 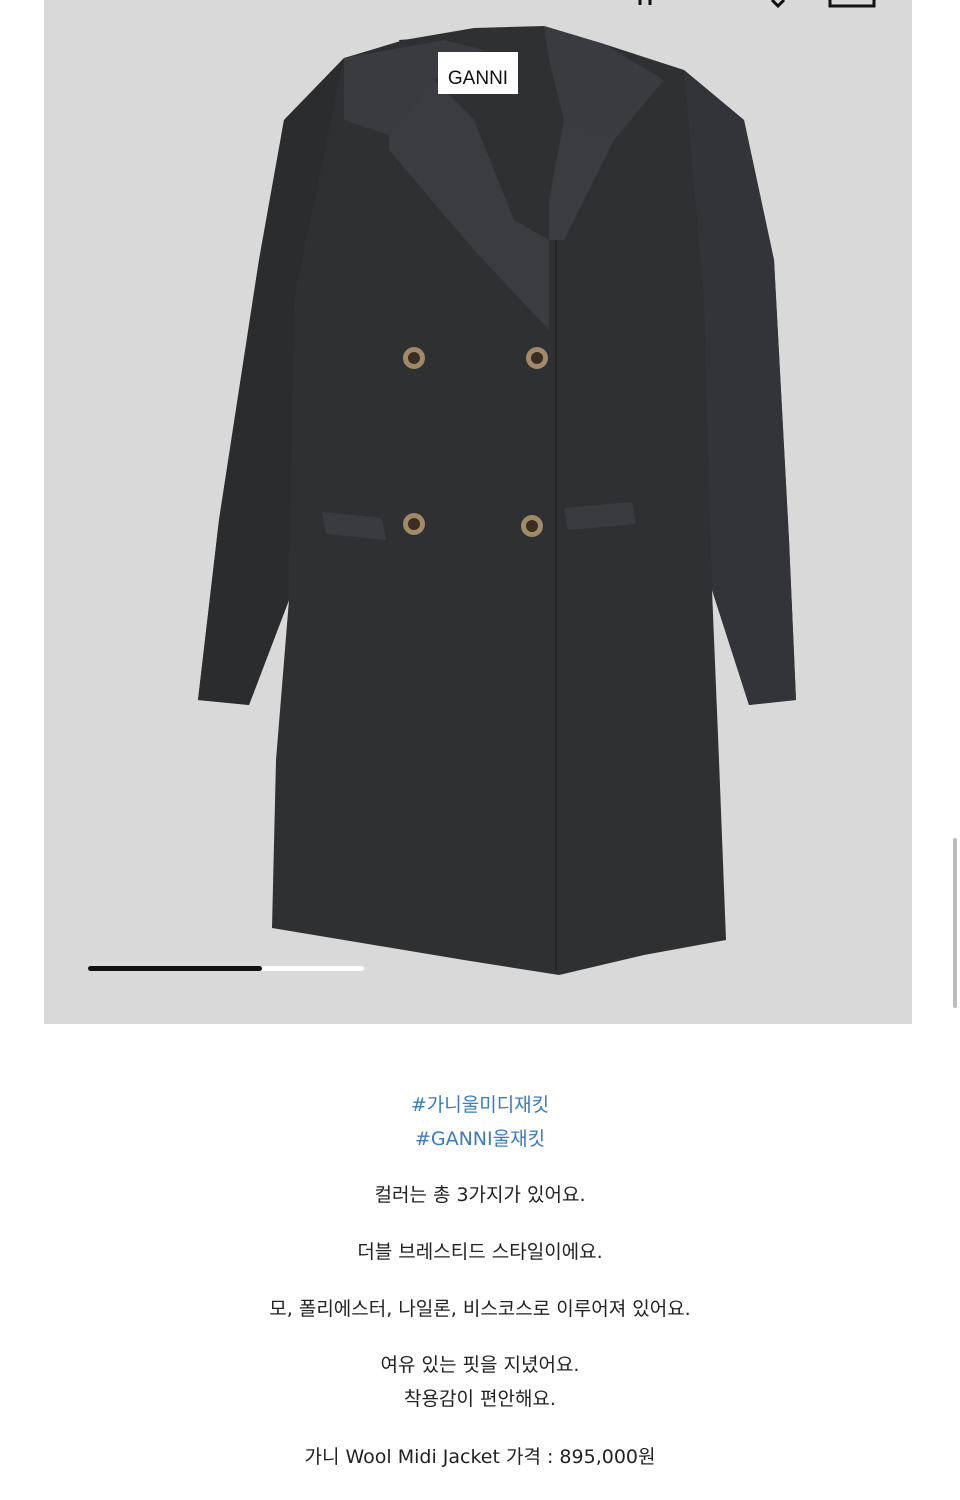 What do you see at coordinates (480, 1195) in the screenshot?
I see `description-line: 컬러는 총 3가지가 있어요.` at bounding box center [480, 1195].